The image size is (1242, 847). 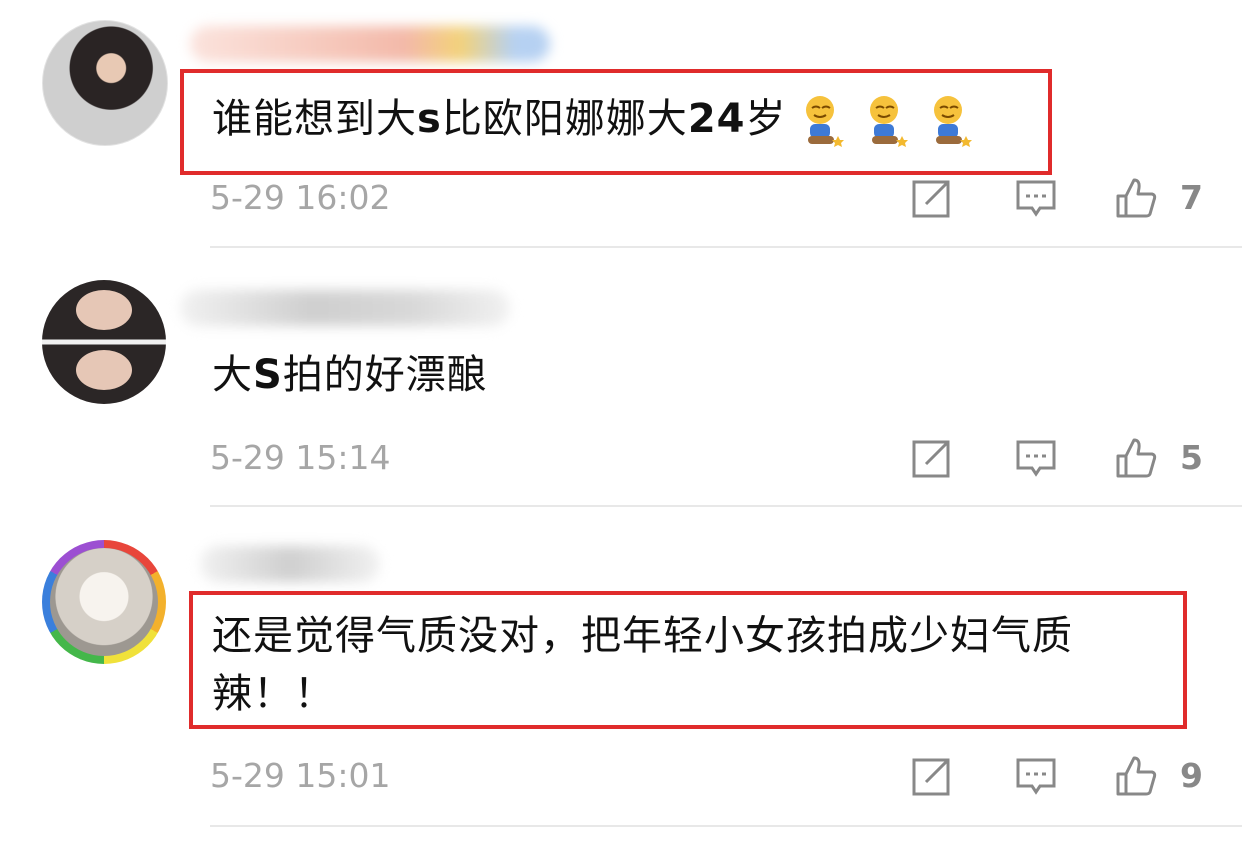 What do you see at coordinates (350, 375) in the screenshot?
I see `comment-text: 大S拍的好漂酿` at bounding box center [350, 375].